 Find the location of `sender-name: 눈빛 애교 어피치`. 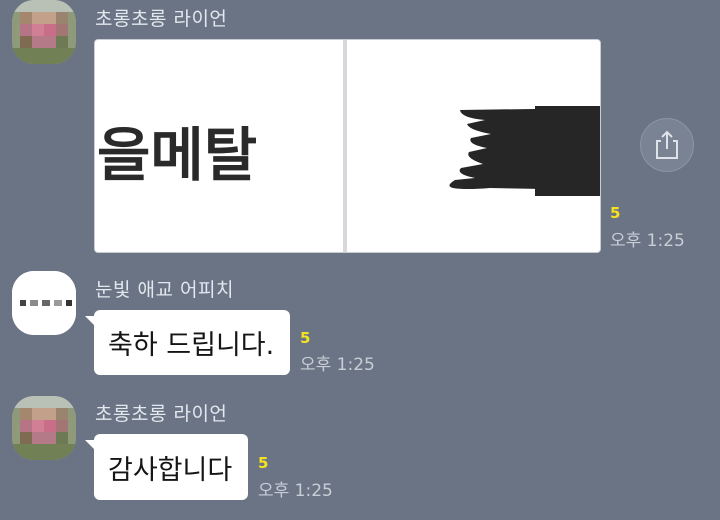

sender-name: 눈빛 애교 어피치 is located at coordinates (164, 290).